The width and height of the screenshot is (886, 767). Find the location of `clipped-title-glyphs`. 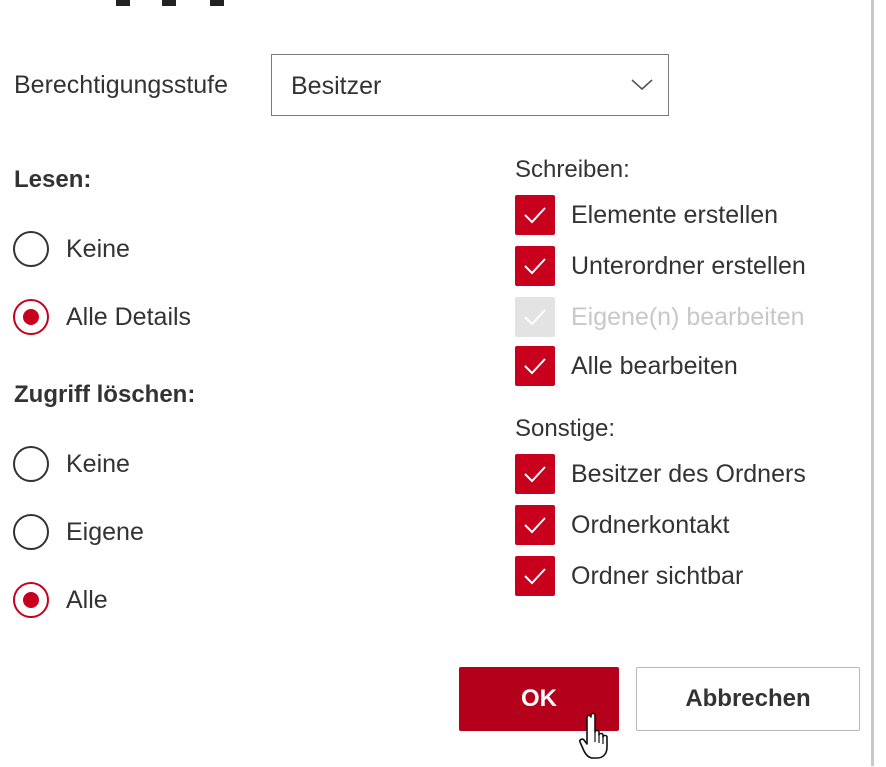

clipped-title-glyphs is located at coordinates (170, 3).